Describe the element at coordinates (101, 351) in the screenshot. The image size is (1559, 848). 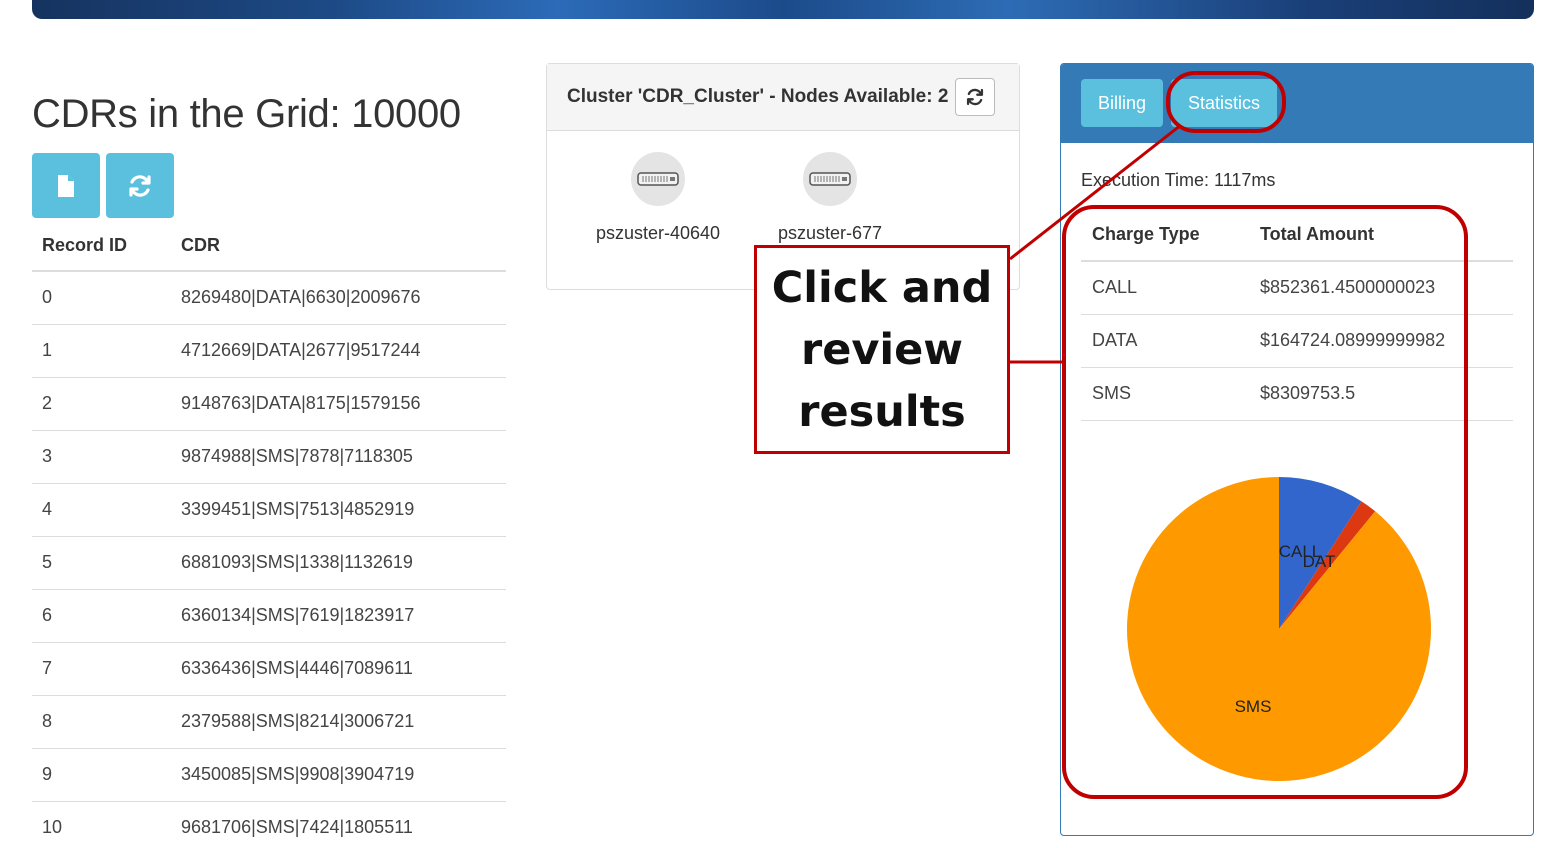
I see `record-id: 1` at that location.